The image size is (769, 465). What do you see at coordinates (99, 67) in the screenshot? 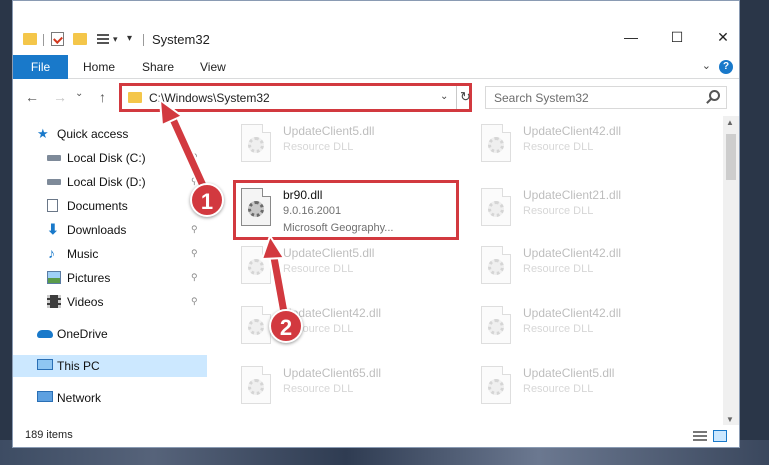
I see `tab-home: Home` at bounding box center [99, 67].